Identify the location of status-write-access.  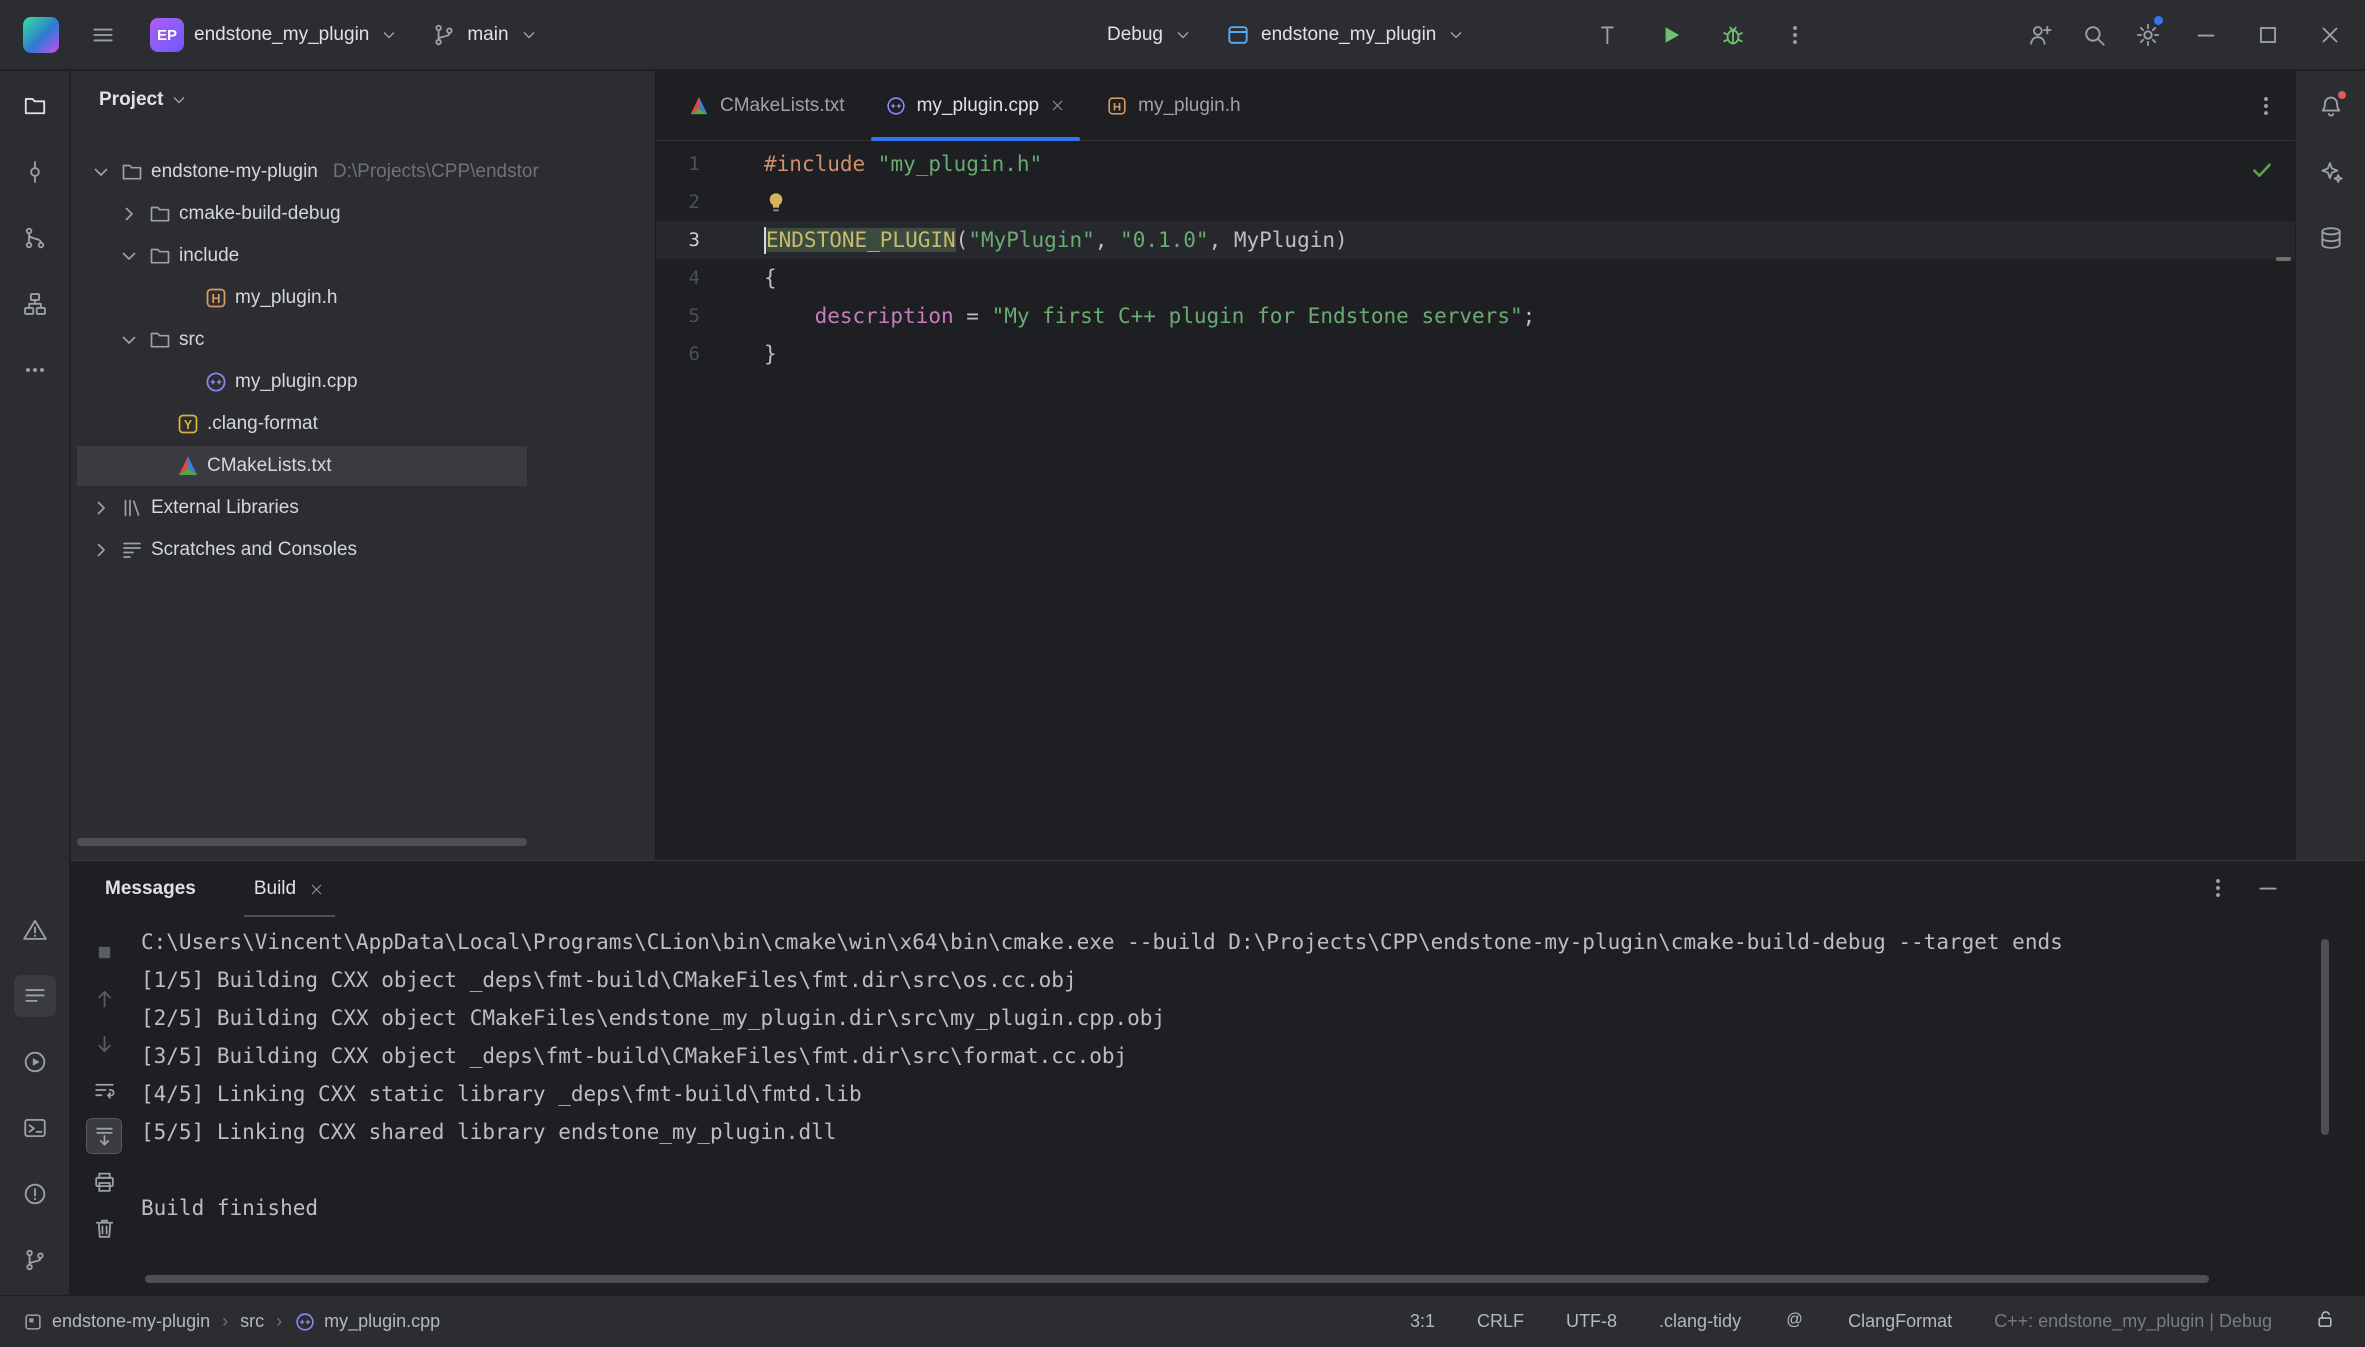
(2325, 1322).